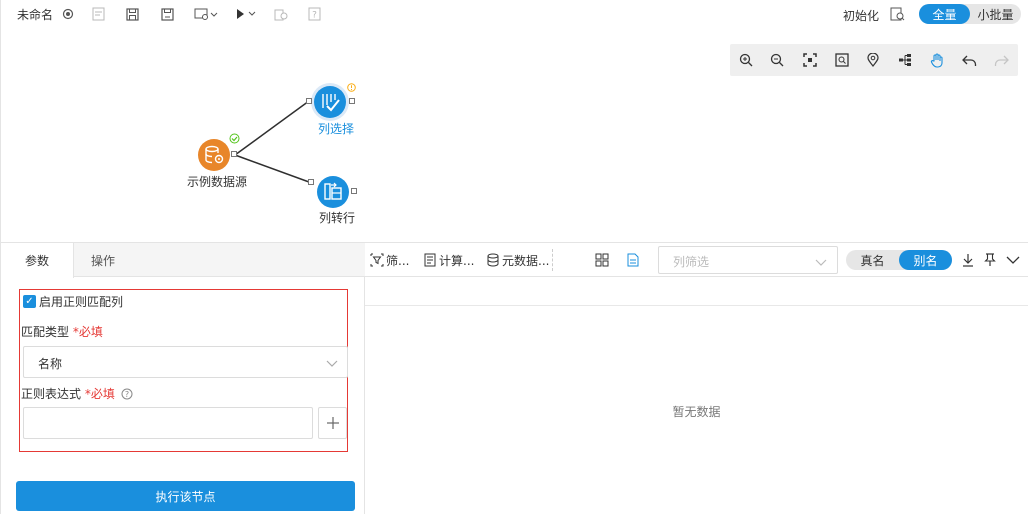 This screenshot has width=1028, height=514. I want to click on node-label-column-to-row: 列转行, so click(337, 218).